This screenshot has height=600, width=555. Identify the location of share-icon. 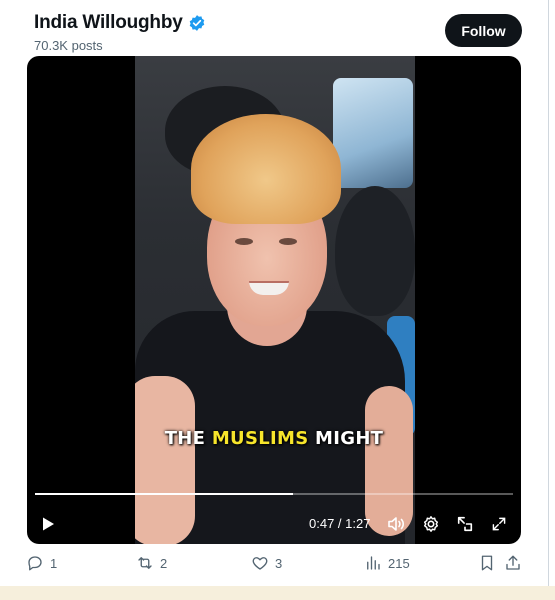
(513, 562).